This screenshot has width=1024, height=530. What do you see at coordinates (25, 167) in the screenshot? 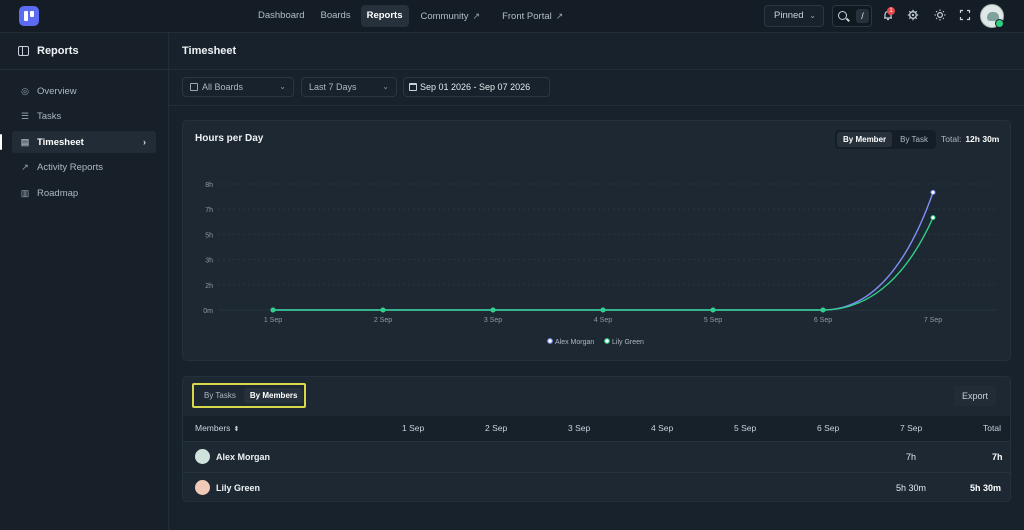
I see `activity-icon: ↗` at bounding box center [25, 167].